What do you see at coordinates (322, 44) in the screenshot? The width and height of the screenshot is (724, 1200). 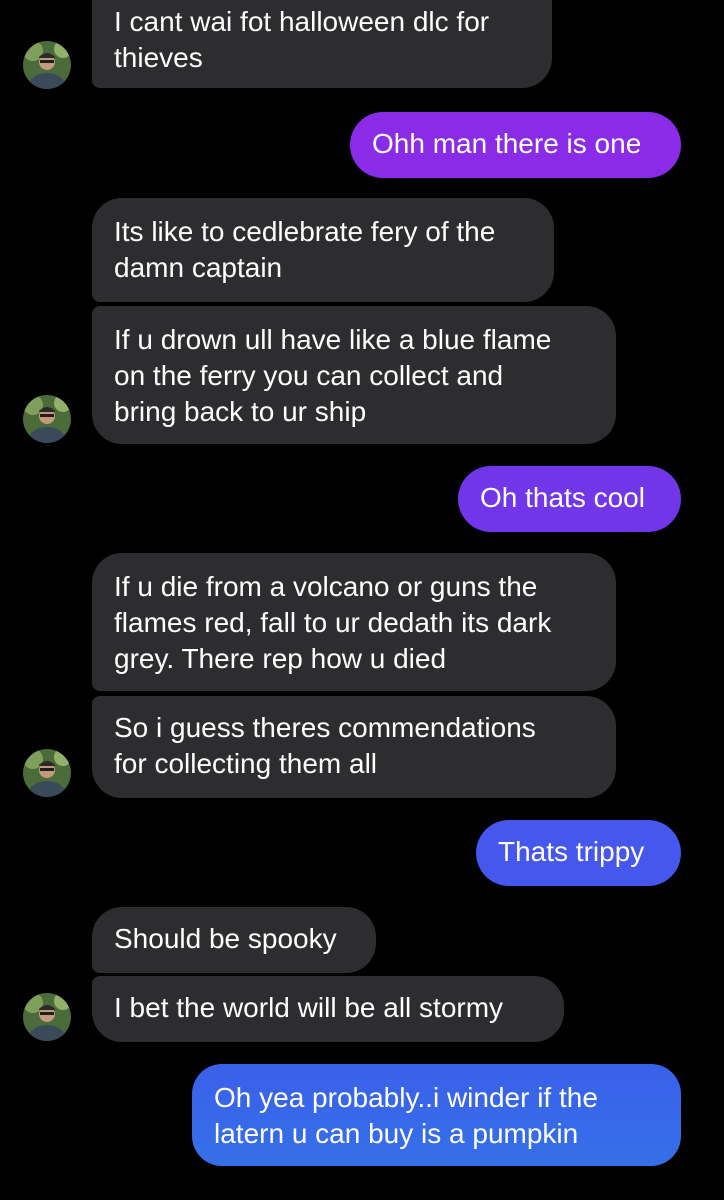 I see `incoming-message: I cant wai fot halloween dlc for thieves` at bounding box center [322, 44].